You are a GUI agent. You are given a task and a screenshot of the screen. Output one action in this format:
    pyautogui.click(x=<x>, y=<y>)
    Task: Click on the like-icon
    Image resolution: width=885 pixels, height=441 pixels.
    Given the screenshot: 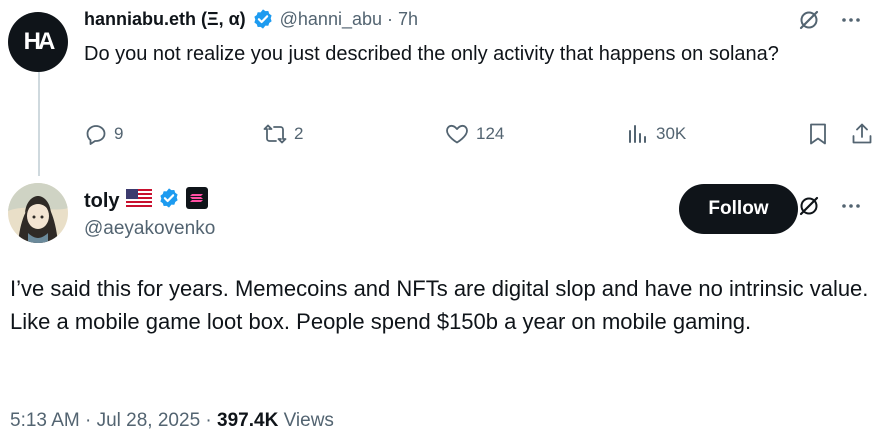 What is the action you would take?
    pyautogui.click(x=457, y=134)
    